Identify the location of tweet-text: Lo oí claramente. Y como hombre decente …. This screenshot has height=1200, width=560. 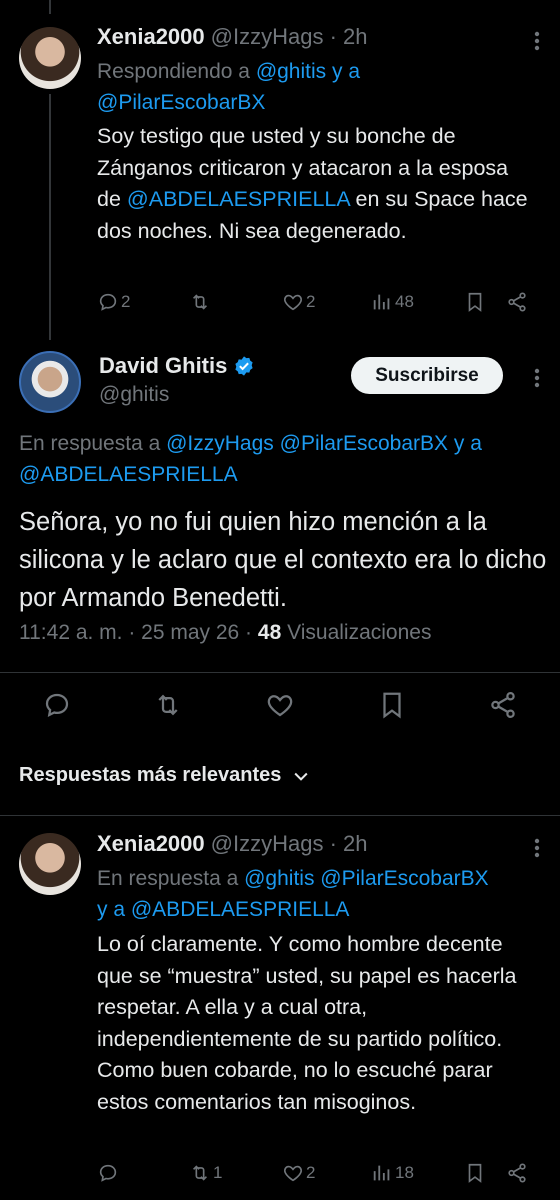
(307, 1023).